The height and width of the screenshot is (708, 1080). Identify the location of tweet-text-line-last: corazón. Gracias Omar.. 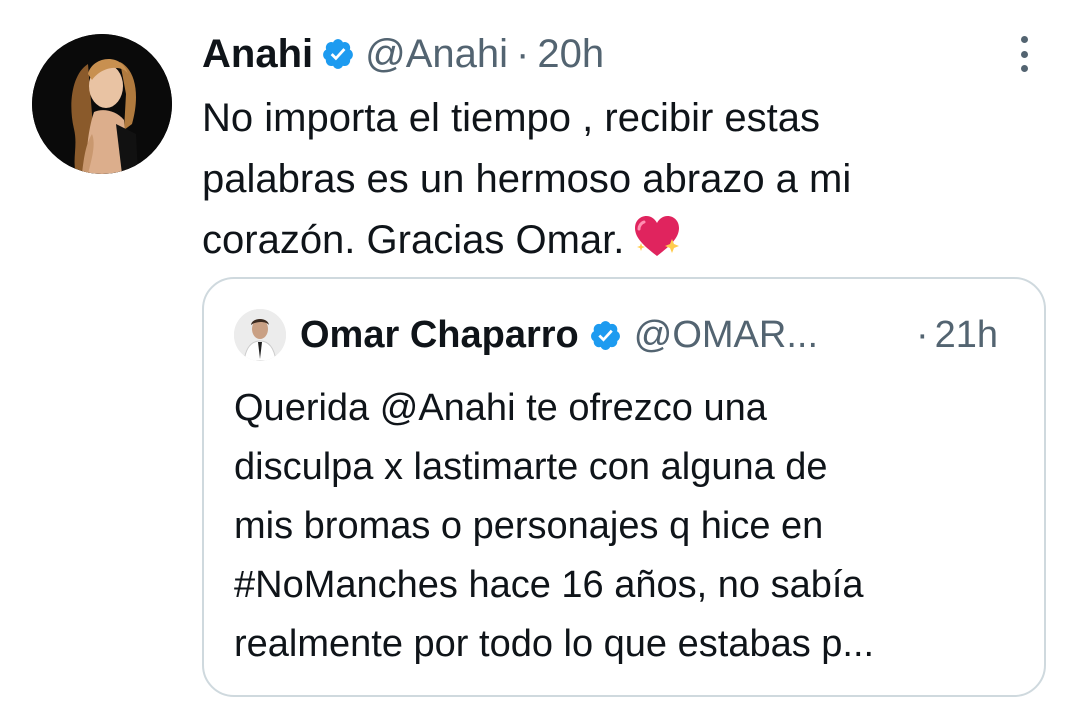
(622, 240).